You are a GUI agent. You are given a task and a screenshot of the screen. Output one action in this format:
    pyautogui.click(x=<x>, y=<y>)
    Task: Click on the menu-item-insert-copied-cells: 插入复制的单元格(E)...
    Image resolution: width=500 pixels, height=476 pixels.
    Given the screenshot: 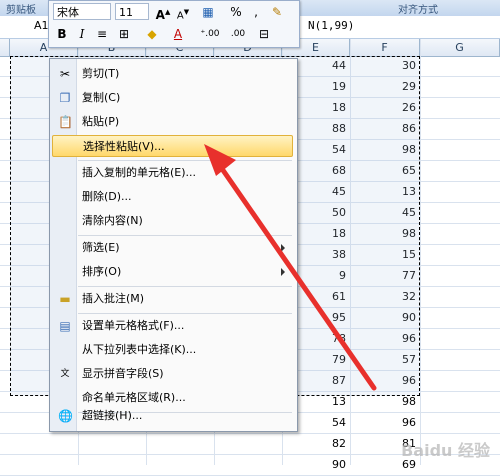 What is the action you would take?
    pyautogui.click(x=172, y=173)
    